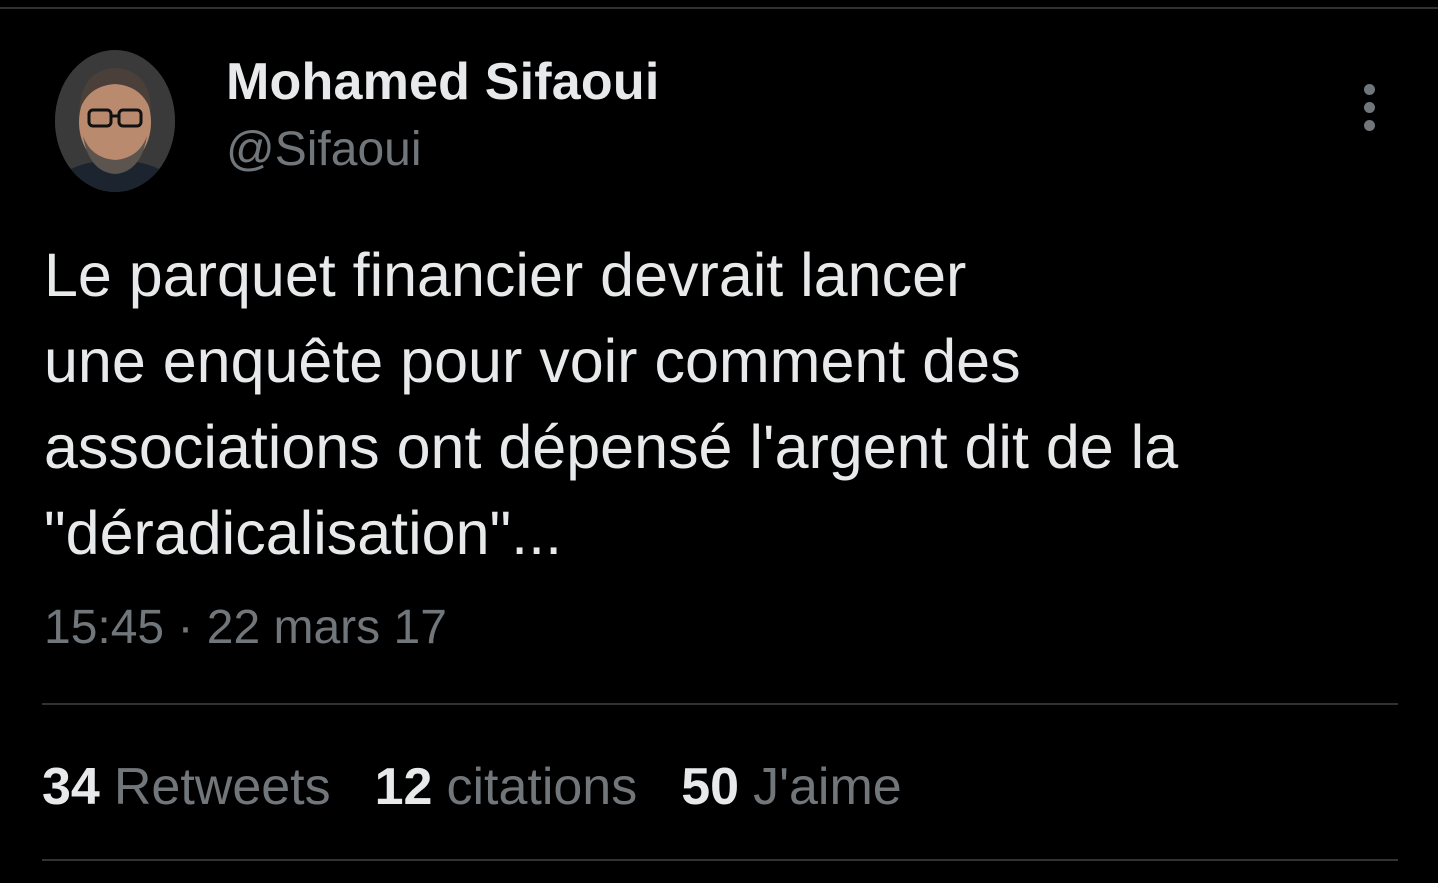 This screenshot has height=883, width=1438. What do you see at coordinates (324, 149) in the screenshot?
I see `author-handle: @Sifaoui` at bounding box center [324, 149].